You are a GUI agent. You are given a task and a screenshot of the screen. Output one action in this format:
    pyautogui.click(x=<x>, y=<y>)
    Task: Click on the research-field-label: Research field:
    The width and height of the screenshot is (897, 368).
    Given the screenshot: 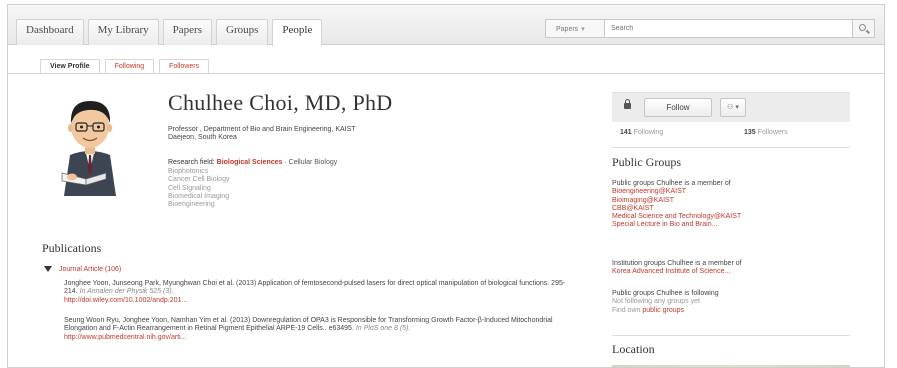 What is the action you would take?
    pyautogui.click(x=191, y=162)
    